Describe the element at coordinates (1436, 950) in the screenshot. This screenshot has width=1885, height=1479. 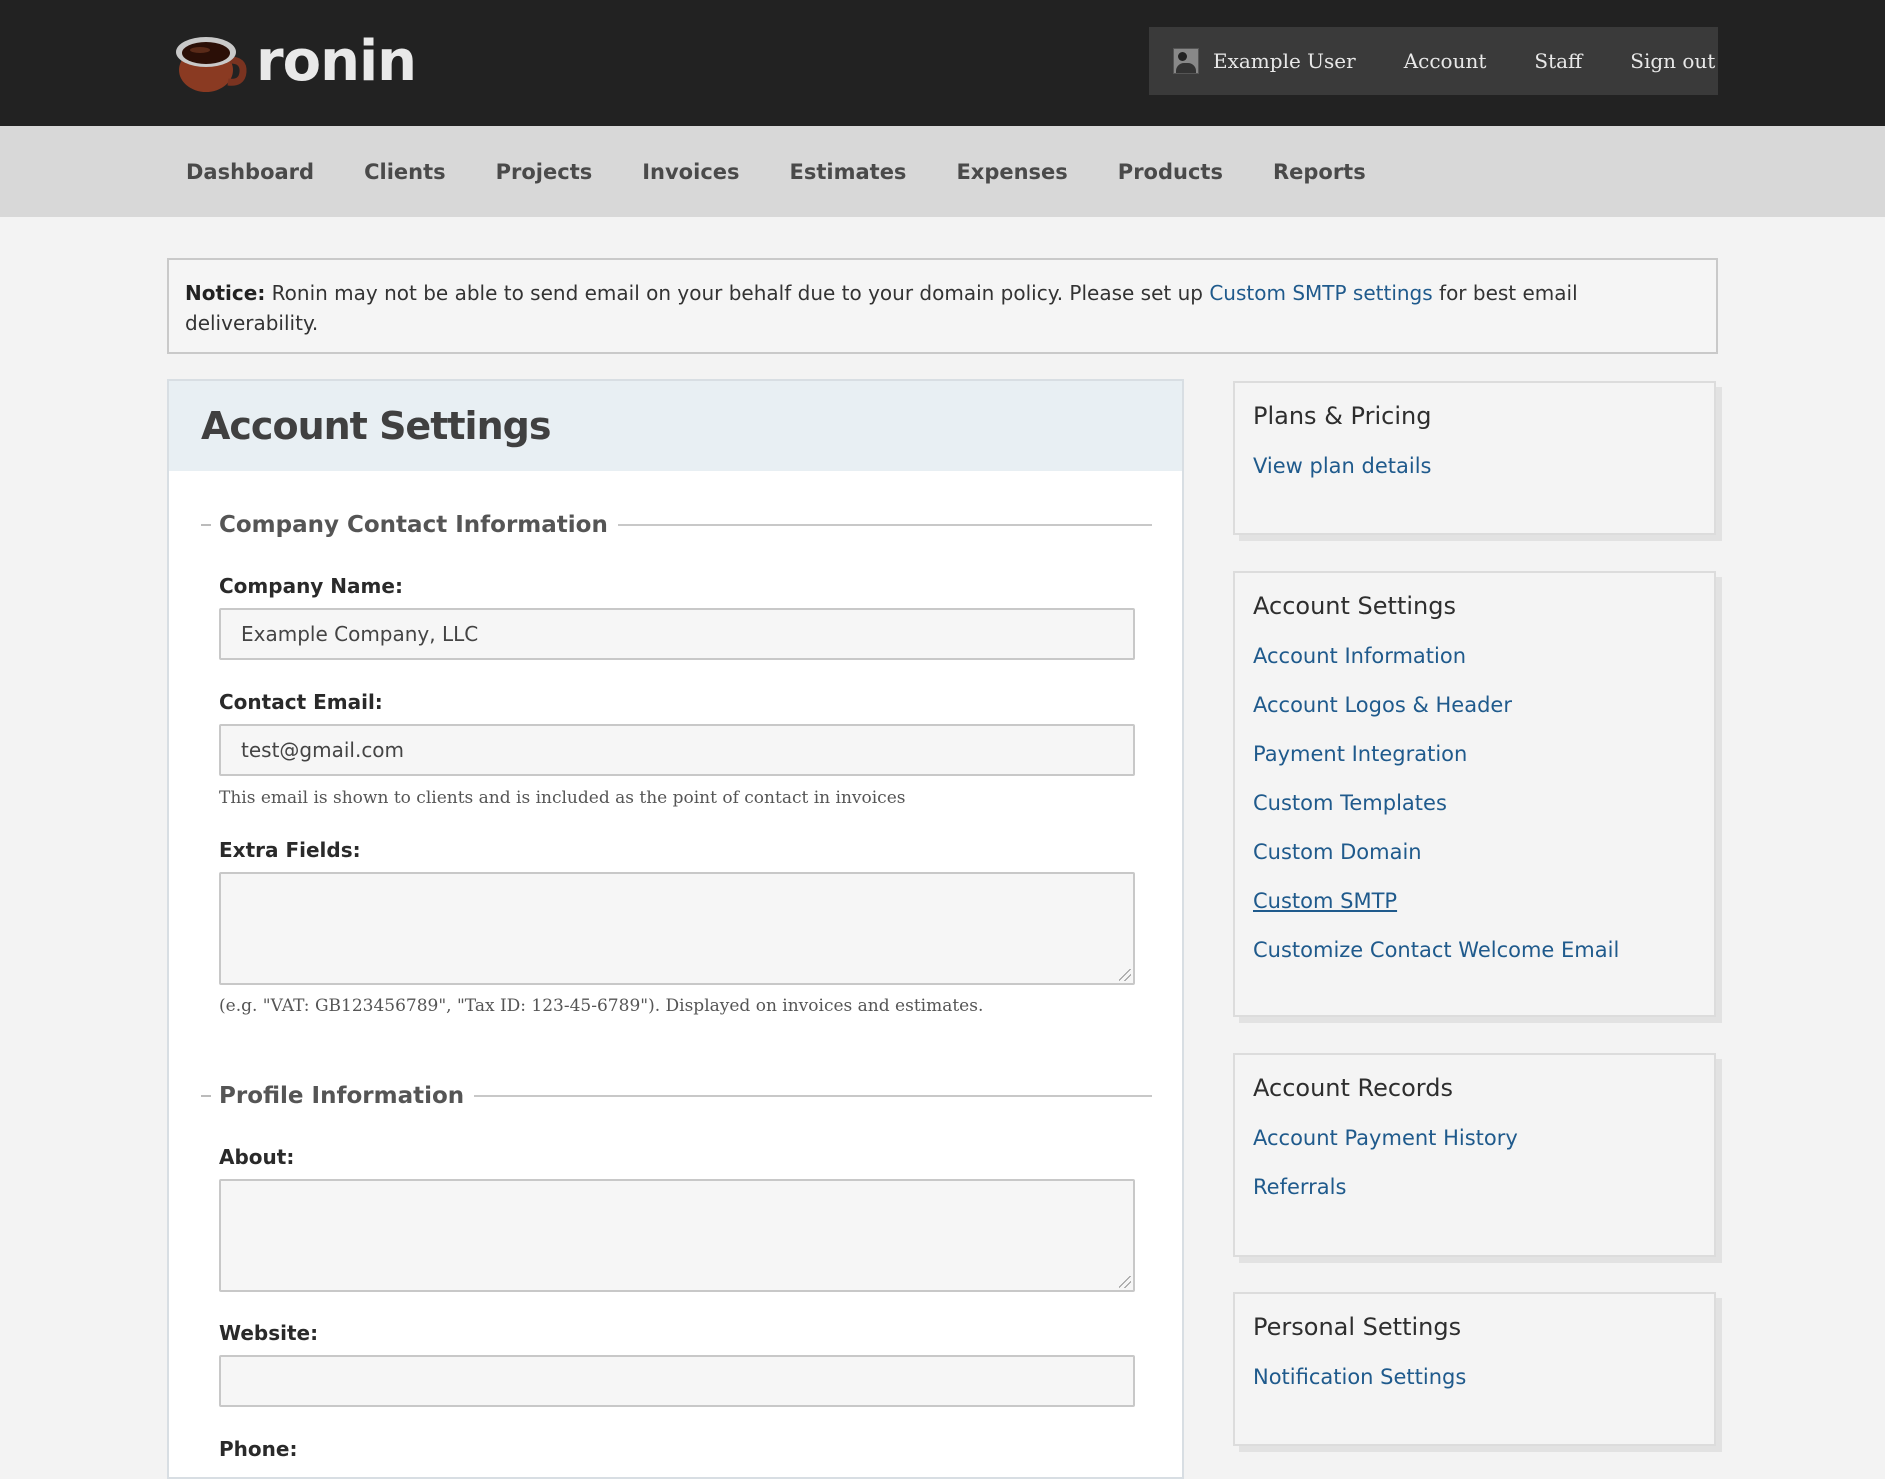
I see `customize-welcome-email-link: Customize Contact Welcome Email` at that location.